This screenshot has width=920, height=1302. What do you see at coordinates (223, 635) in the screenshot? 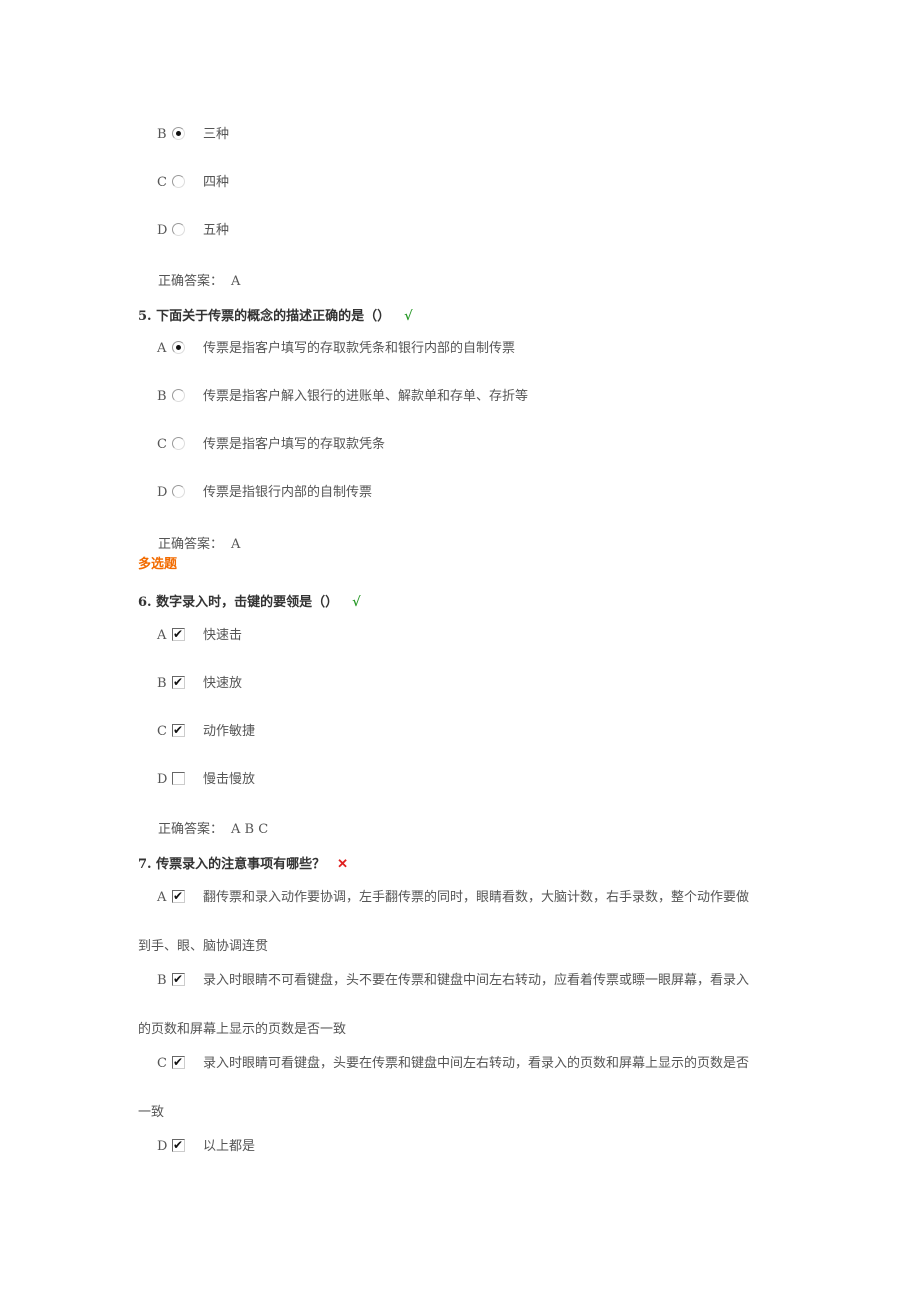
I see `option-text: 快速击` at bounding box center [223, 635].